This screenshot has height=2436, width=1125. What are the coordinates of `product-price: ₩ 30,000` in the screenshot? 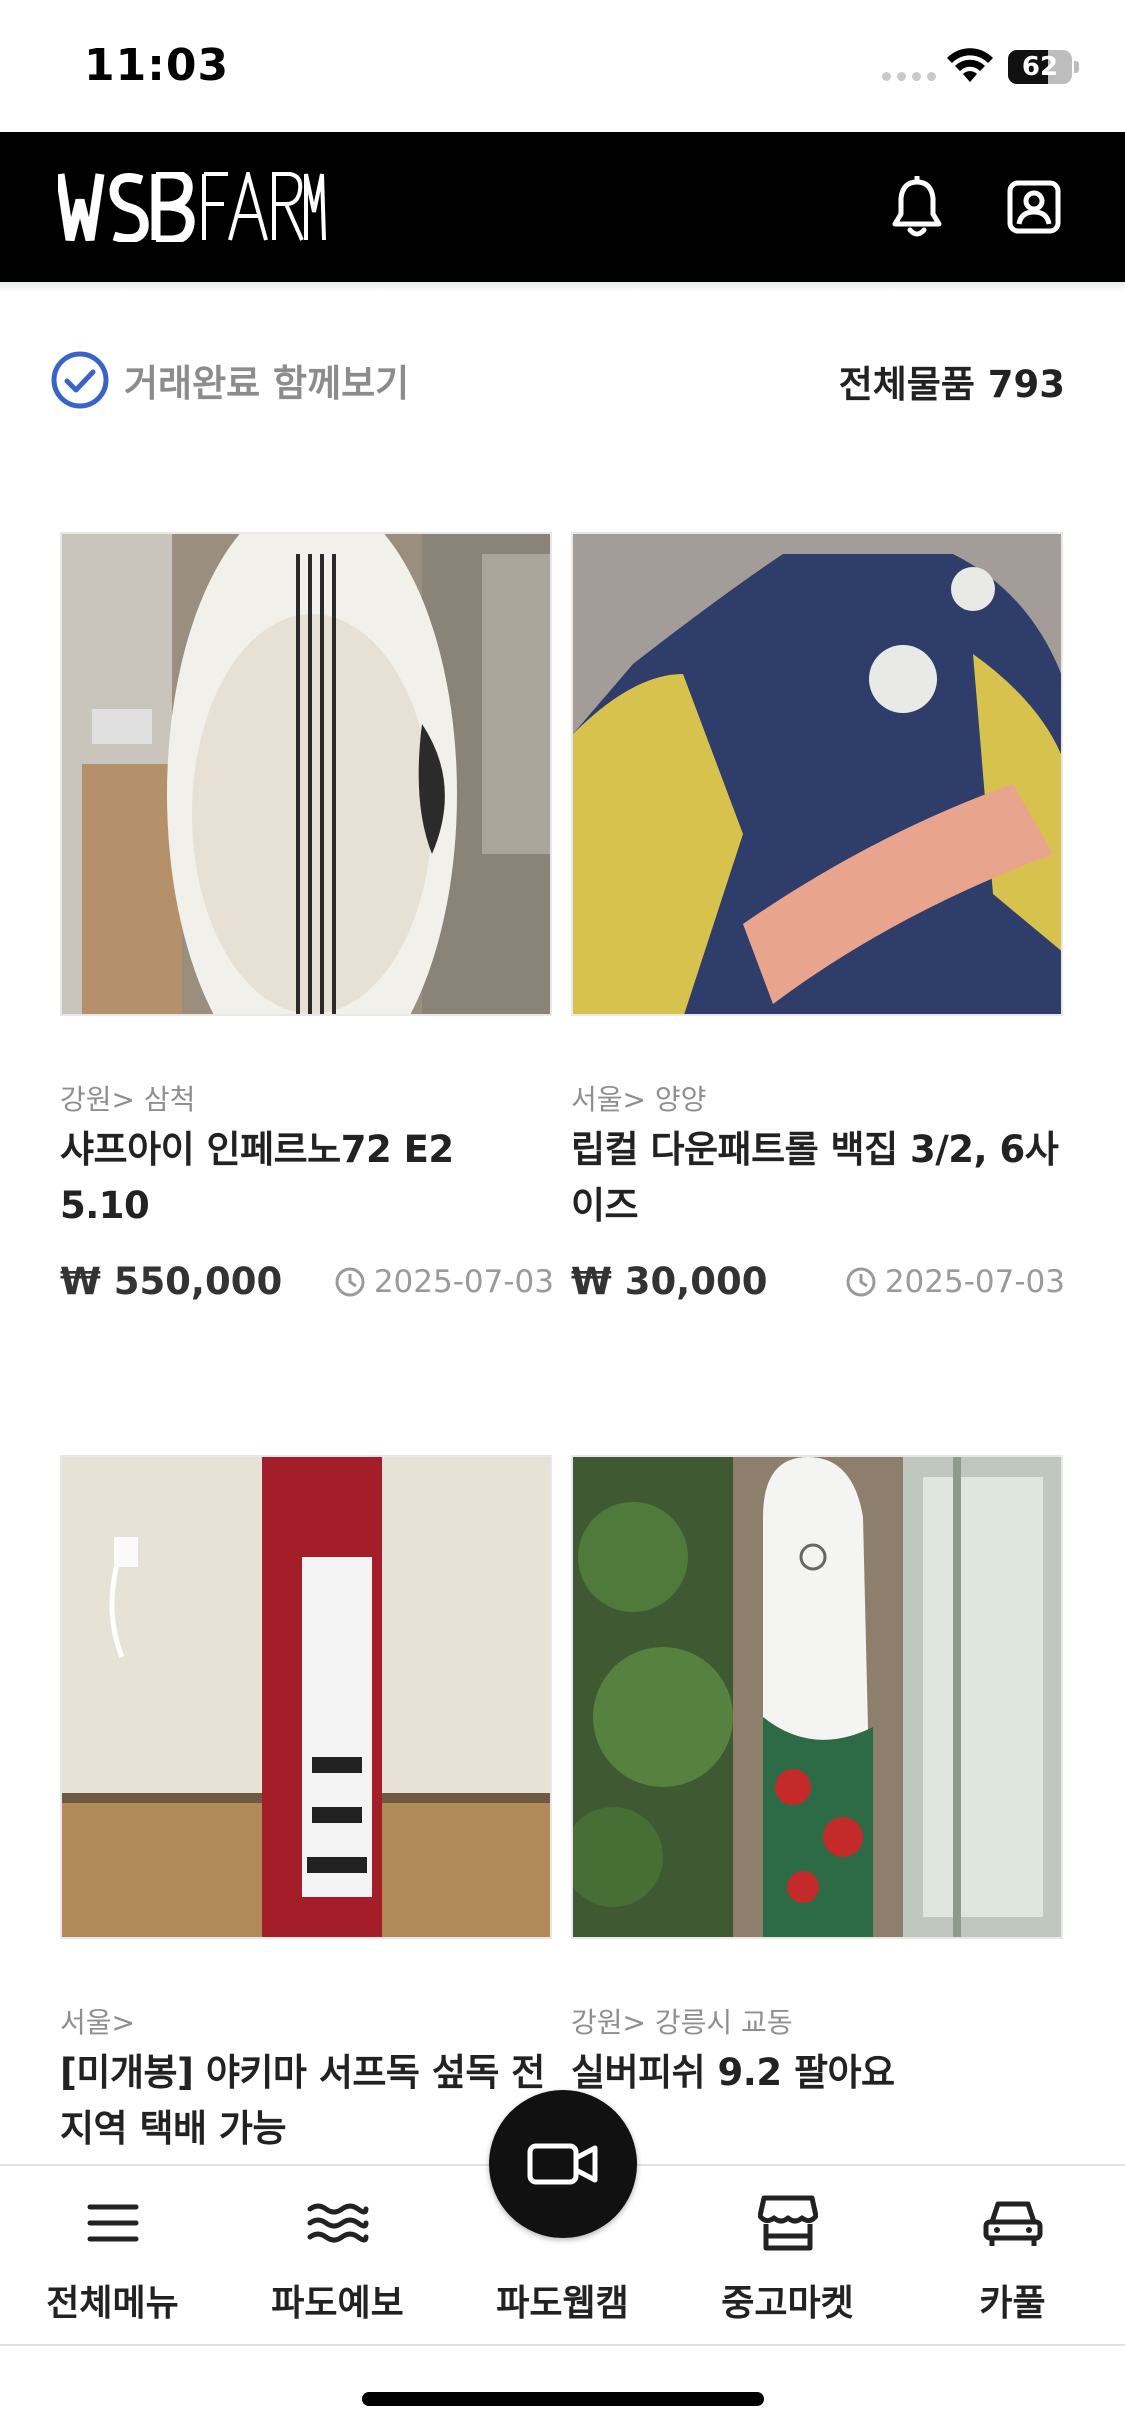 It's located at (669, 1281).